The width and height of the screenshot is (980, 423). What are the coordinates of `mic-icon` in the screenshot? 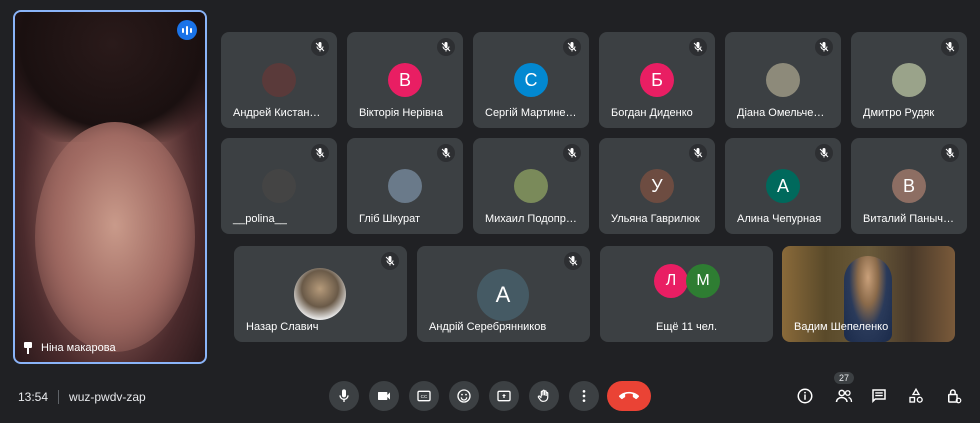 It's located at (344, 395).